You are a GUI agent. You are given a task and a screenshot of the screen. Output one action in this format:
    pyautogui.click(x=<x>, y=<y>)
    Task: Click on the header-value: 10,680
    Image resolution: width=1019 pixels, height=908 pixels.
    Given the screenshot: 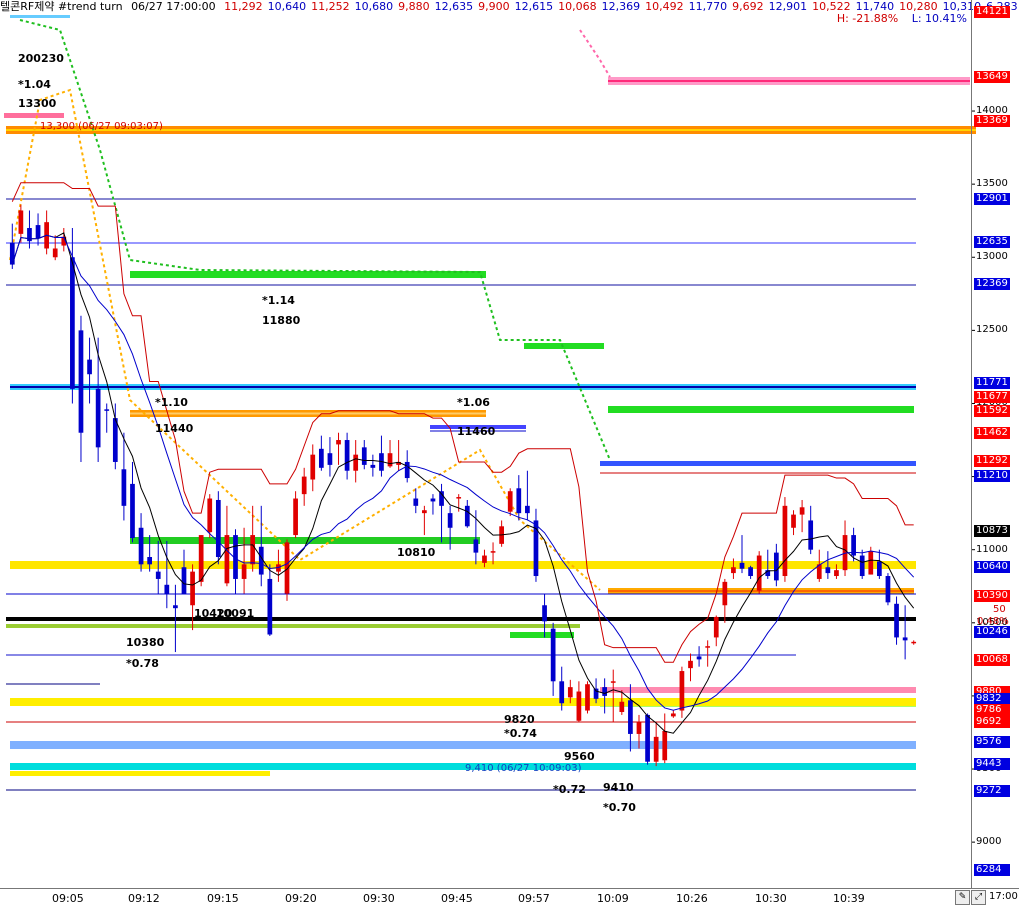 What is the action you would take?
    pyautogui.click(x=374, y=6)
    